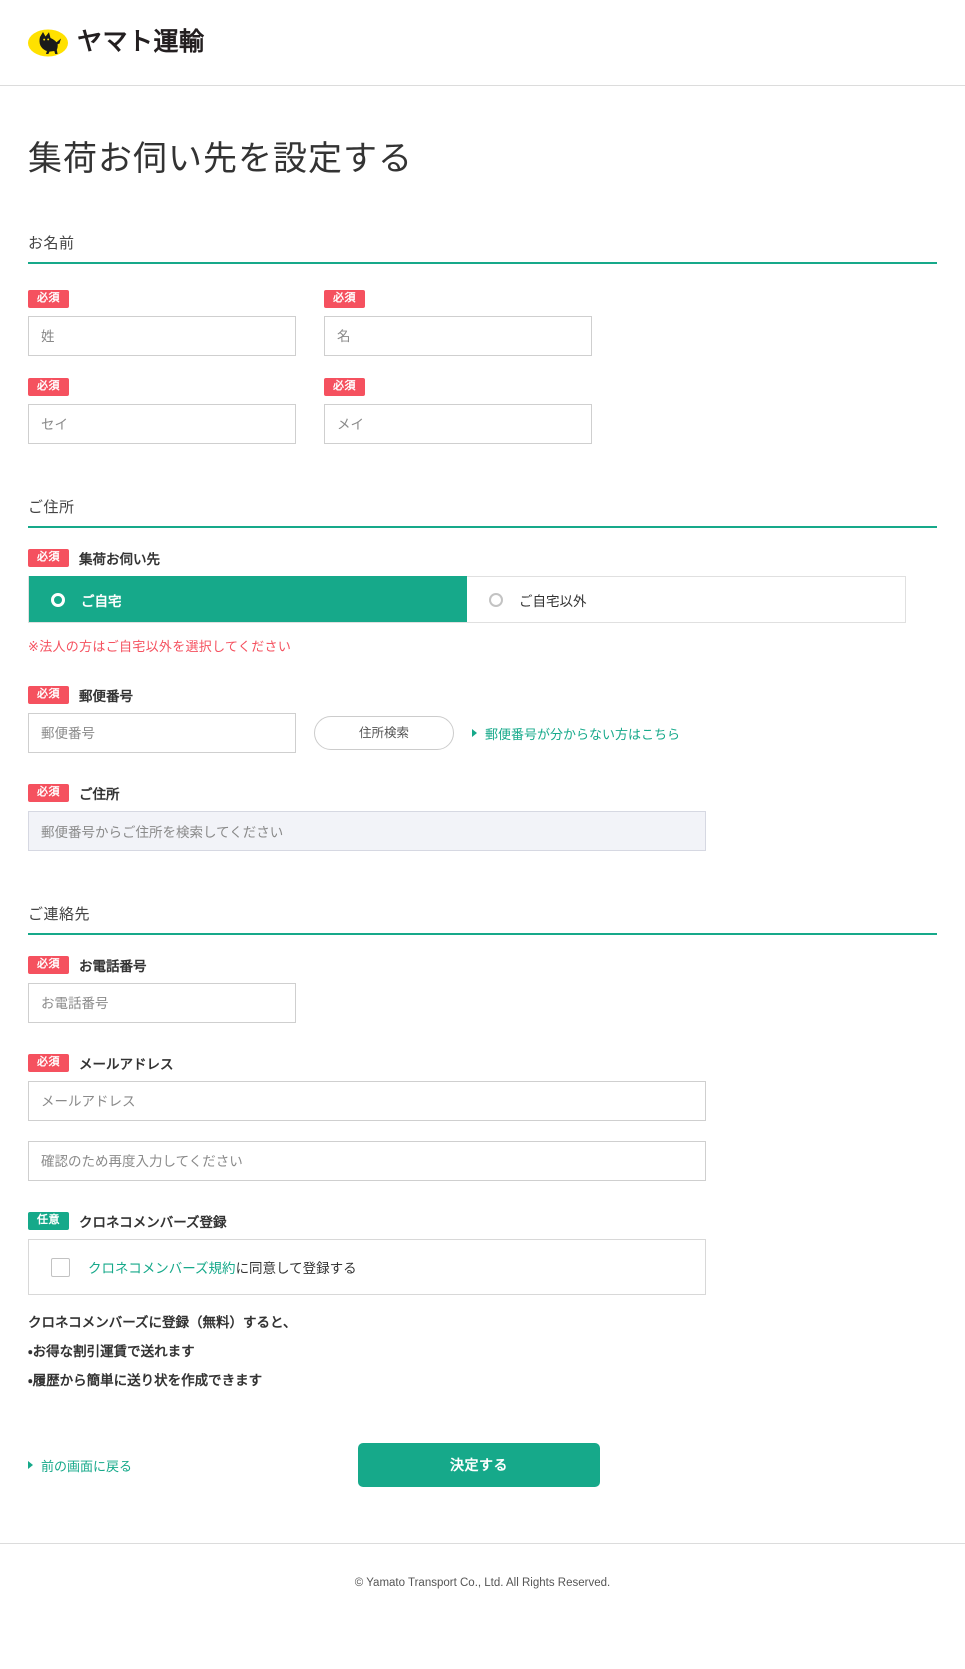  Describe the element at coordinates (482, 919) in the screenshot. I see `section-header-contact: ご連絡先` at that location.